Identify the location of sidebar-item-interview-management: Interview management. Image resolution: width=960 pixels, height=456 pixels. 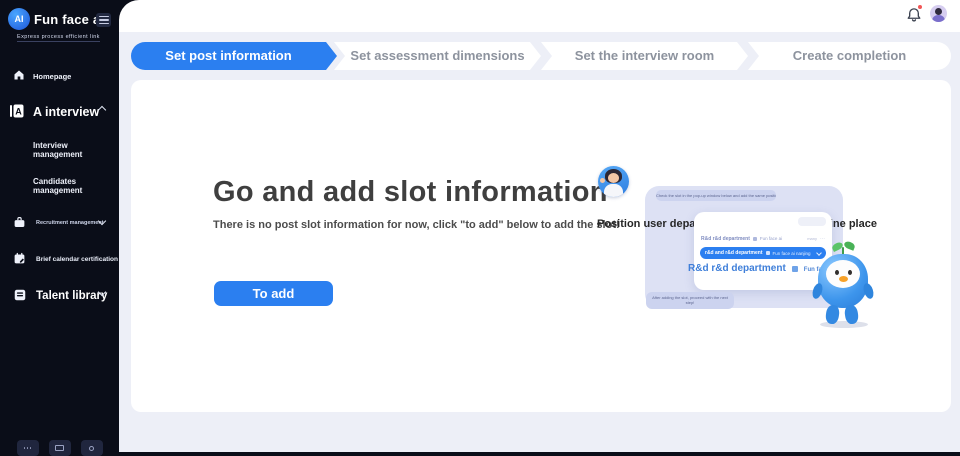
(59, 150).